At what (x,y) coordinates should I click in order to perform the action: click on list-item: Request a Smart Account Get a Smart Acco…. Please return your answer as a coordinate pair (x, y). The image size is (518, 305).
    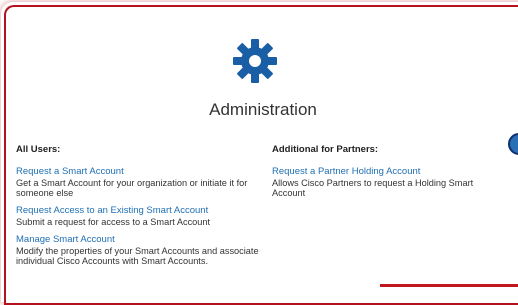
    Looking at the image, I should click on (141, 182).